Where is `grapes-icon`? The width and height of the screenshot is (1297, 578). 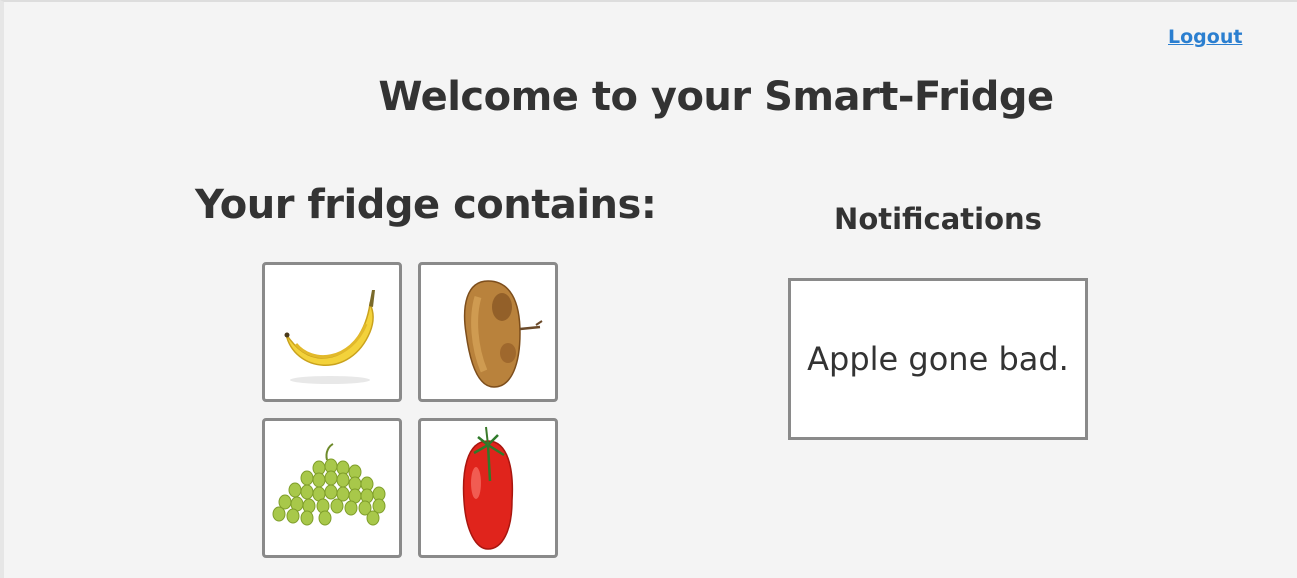
grapes-icon is located at coordinates (329, 484).